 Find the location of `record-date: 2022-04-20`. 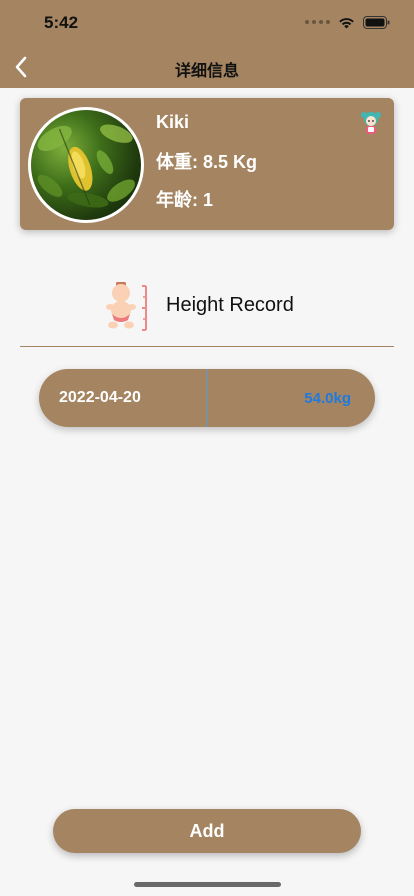

record-date: 2022-04-20 is located at coordinates (100, 397).